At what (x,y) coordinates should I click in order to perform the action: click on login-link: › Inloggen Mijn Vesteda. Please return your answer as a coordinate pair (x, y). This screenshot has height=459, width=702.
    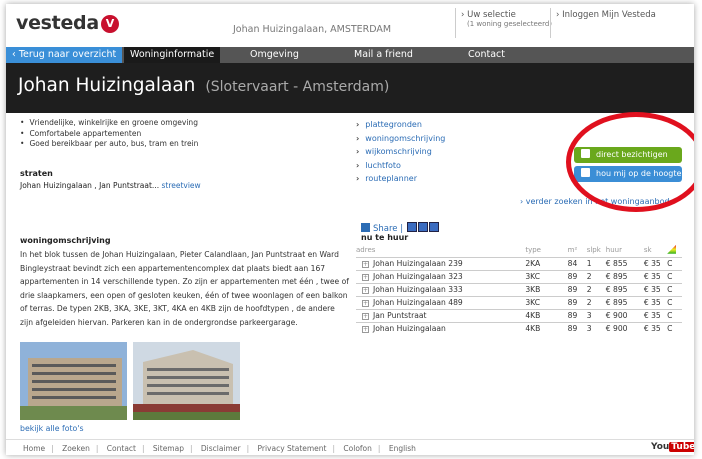
    Looking at the image, I should click on (606, 15).